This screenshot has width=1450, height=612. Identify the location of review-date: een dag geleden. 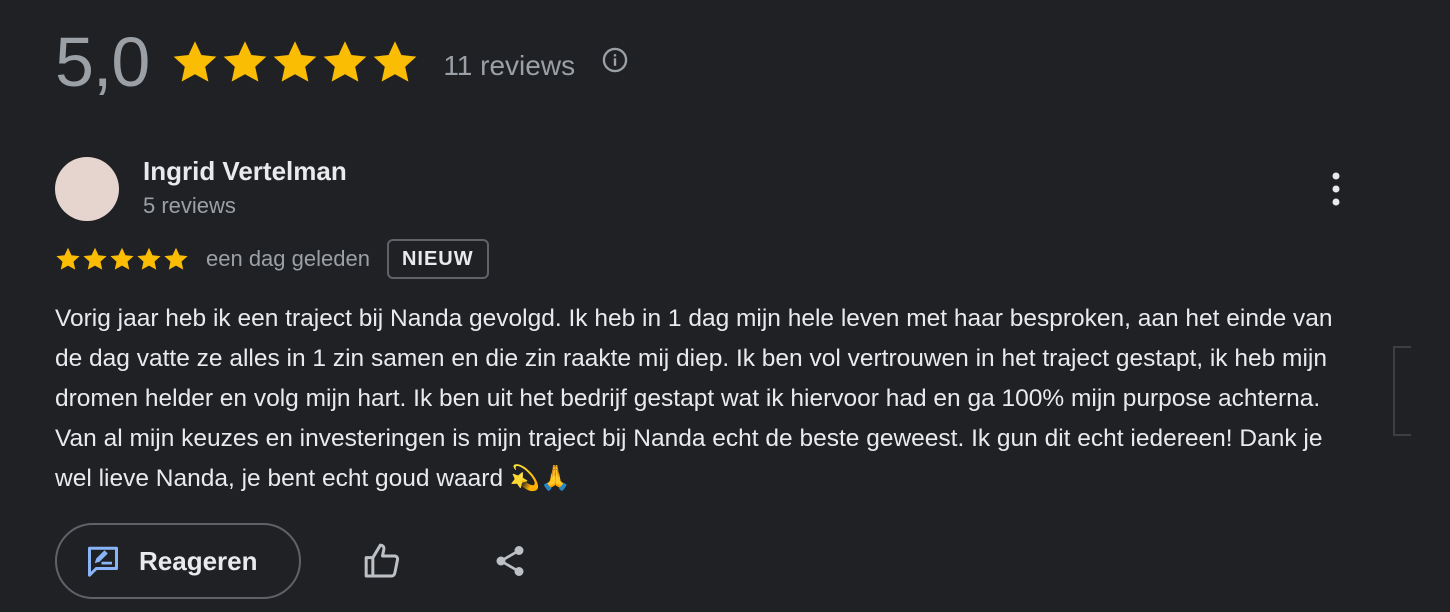
(288, 258).